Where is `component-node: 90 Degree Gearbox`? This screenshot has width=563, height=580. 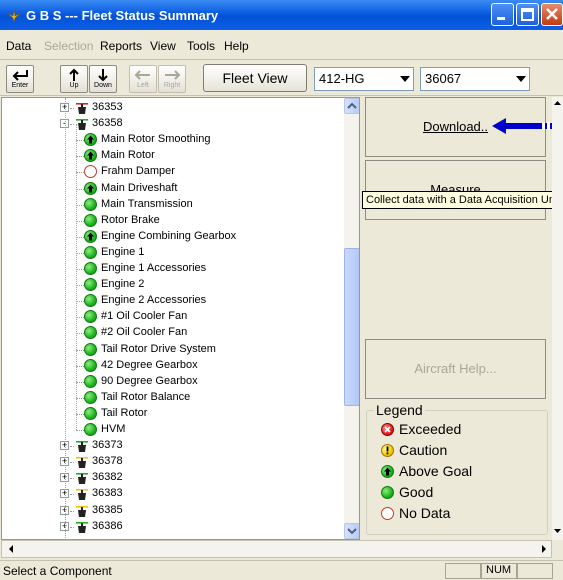 component-node: 90 Degree Gearbox is located at coordinates (172, 382).